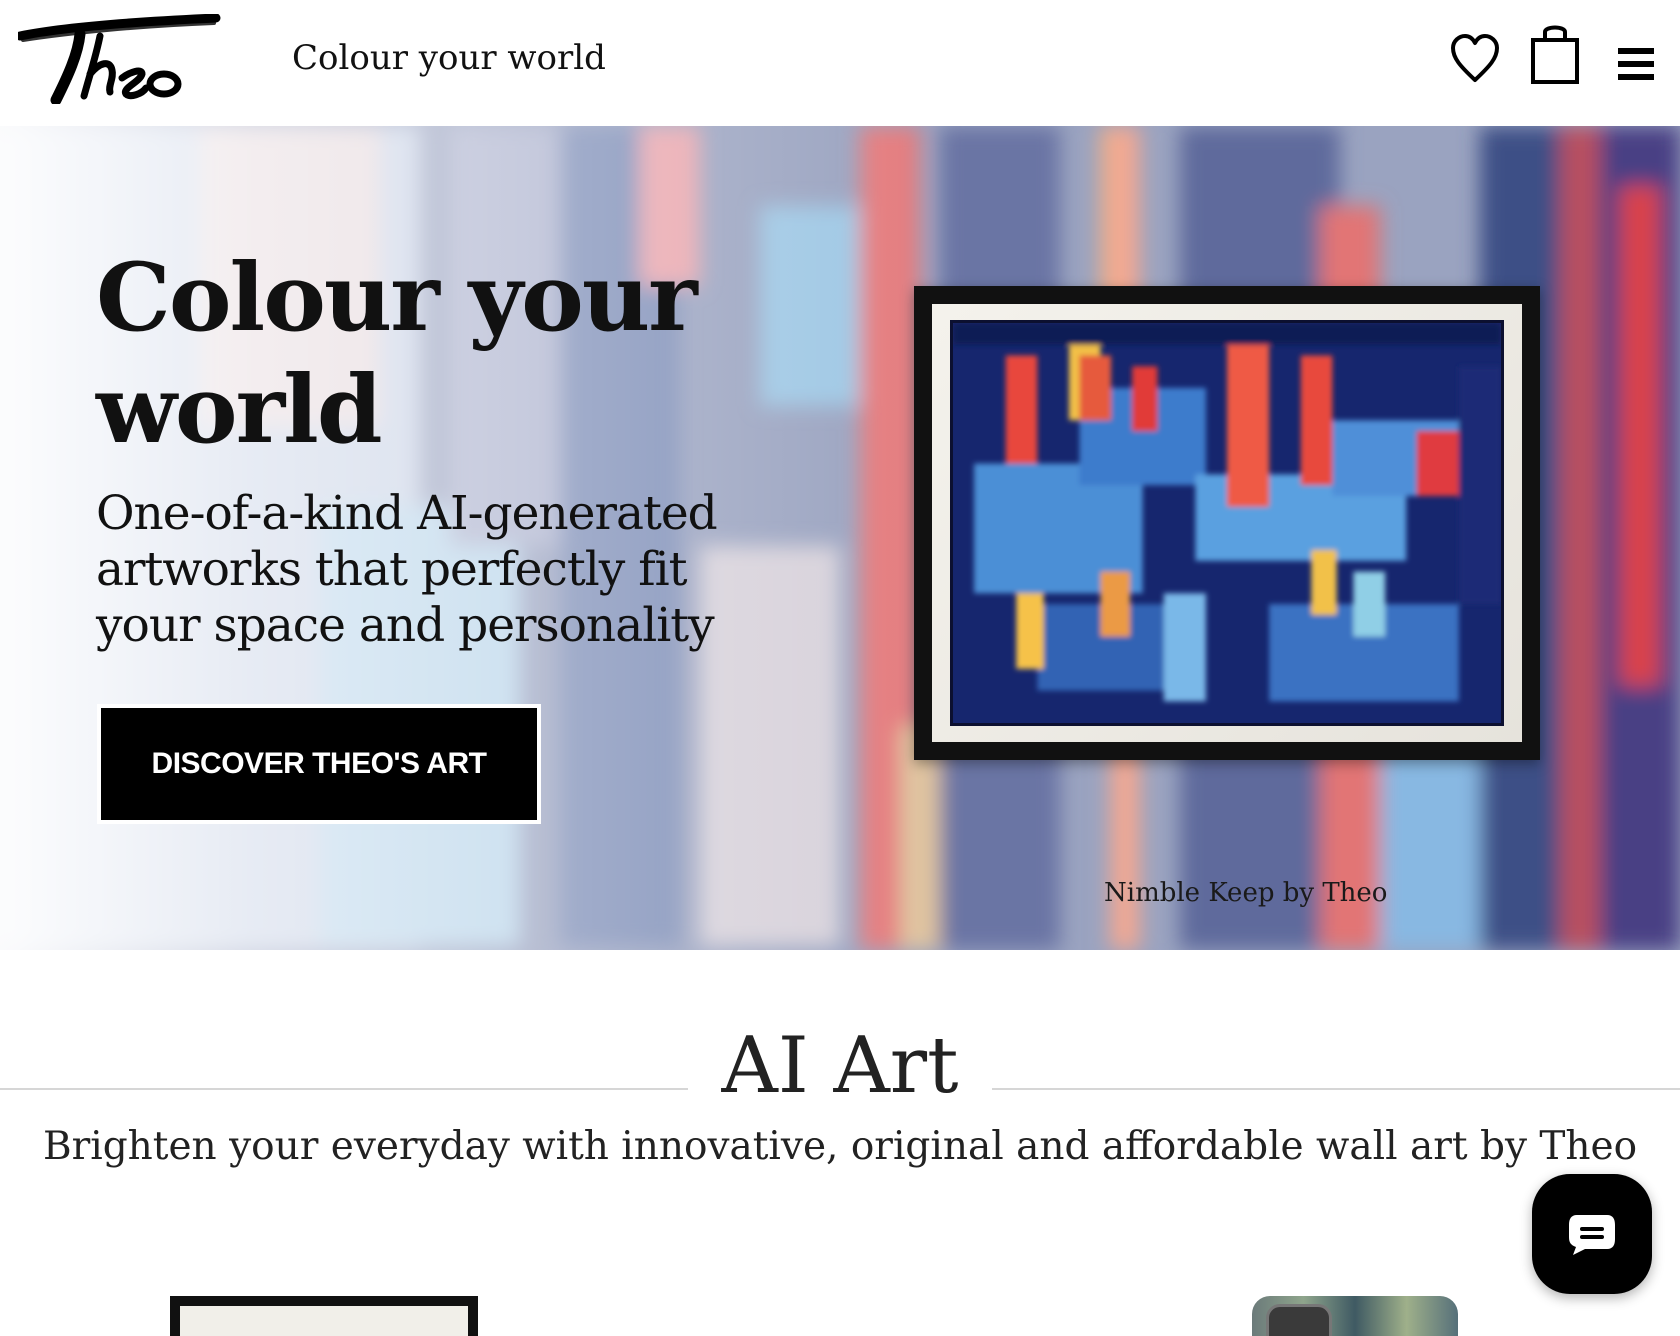  I want to click on discover-art-button: DISCOVER THEO'S ART, so click(319, 764).